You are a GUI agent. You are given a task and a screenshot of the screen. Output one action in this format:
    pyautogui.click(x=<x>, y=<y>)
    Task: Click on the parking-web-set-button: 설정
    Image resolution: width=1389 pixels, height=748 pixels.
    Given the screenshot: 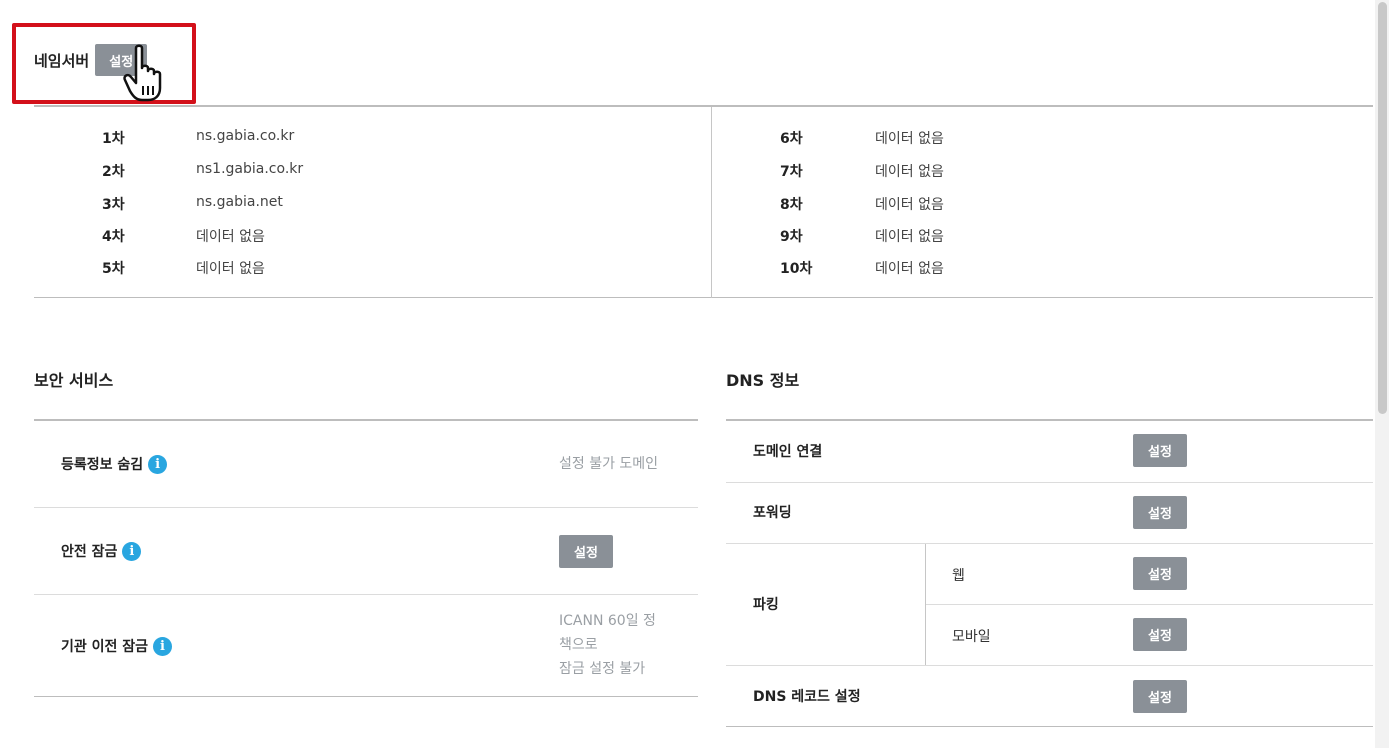 What is the action you would take?
    pyautogui.click(x=1160, y=573)
    